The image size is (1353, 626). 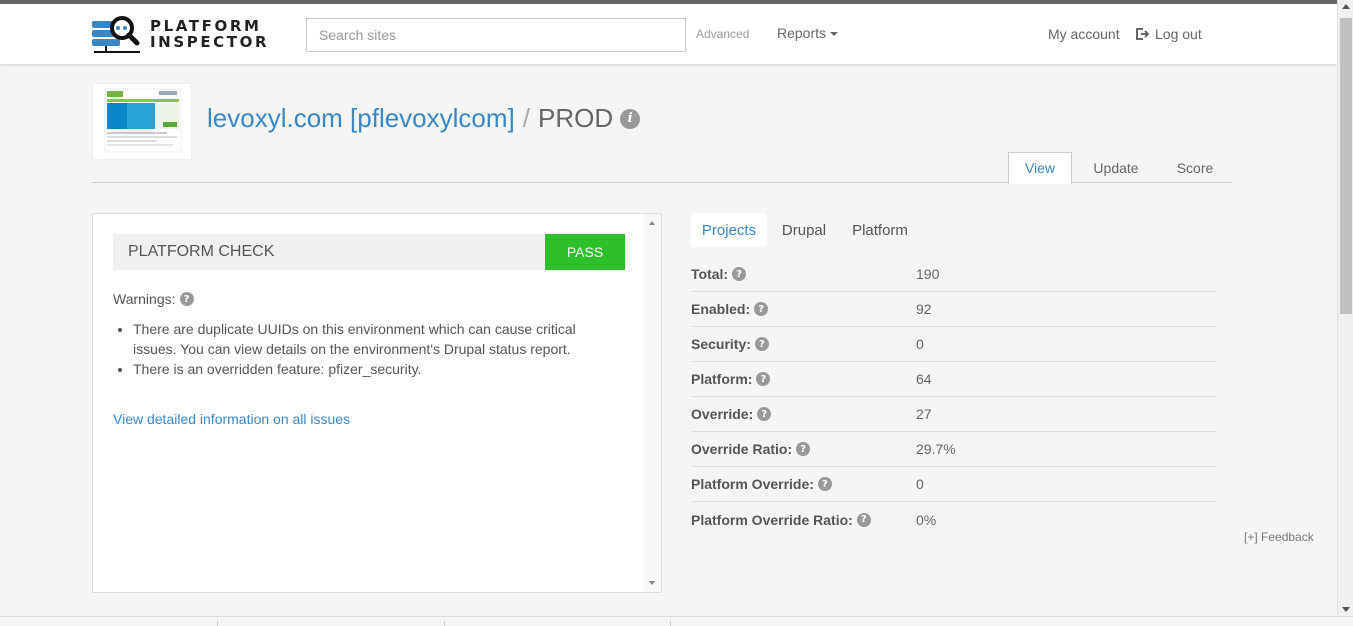 I want to click on tab-update: Update, so click(x=1116, y=167).